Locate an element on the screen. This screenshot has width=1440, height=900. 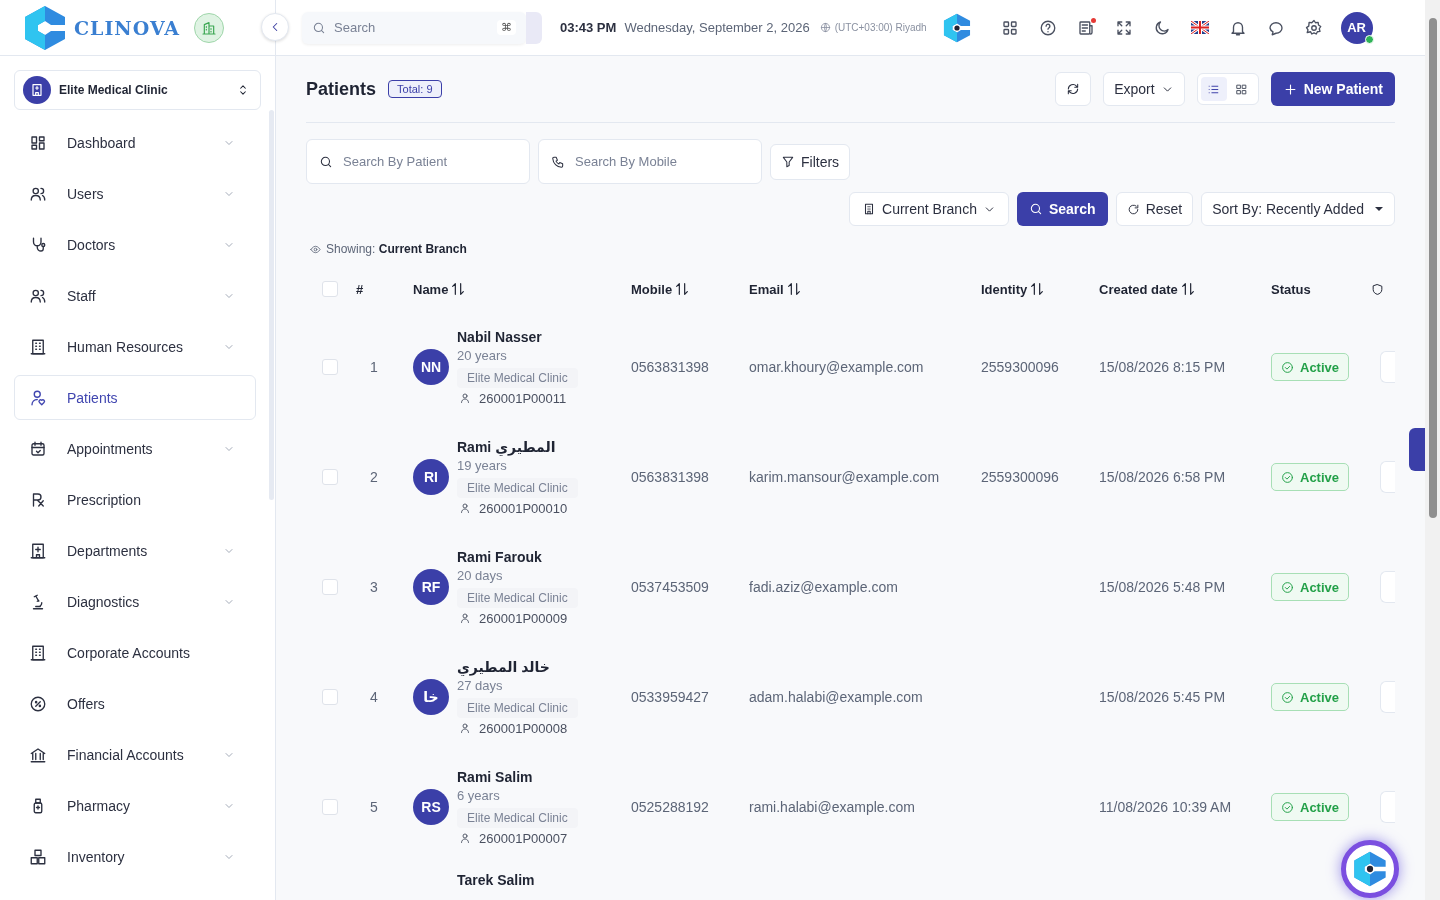
sidebar-item: Prescription is located at coordinates (135, 499).